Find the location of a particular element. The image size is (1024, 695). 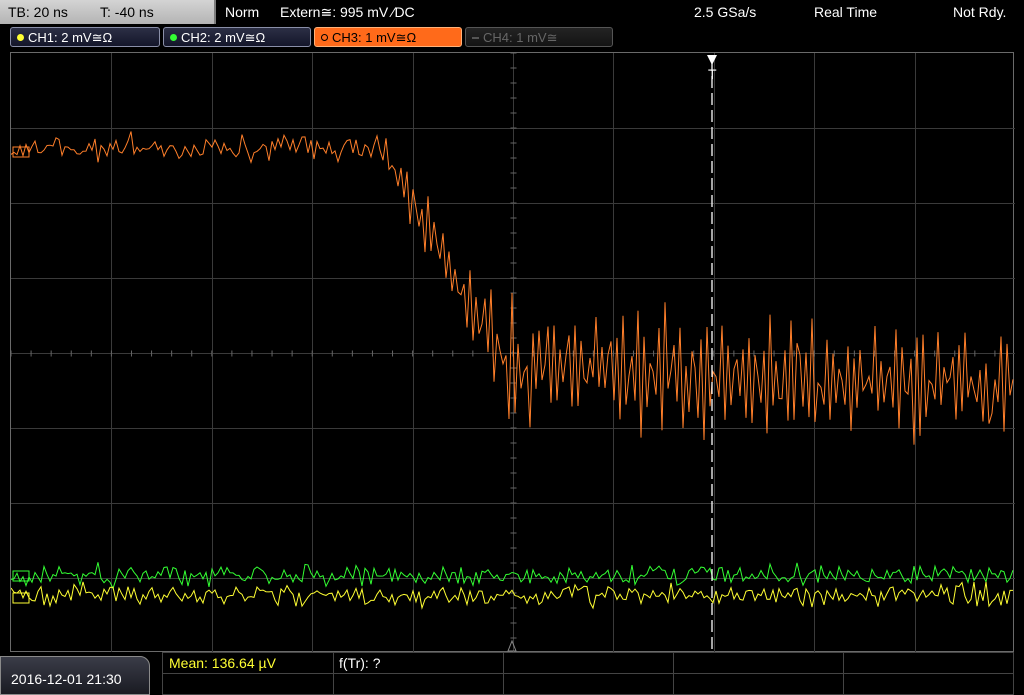

channel-tab-ch2: CH2: 2 mV≅Ω is located at coordinates (237, 37).